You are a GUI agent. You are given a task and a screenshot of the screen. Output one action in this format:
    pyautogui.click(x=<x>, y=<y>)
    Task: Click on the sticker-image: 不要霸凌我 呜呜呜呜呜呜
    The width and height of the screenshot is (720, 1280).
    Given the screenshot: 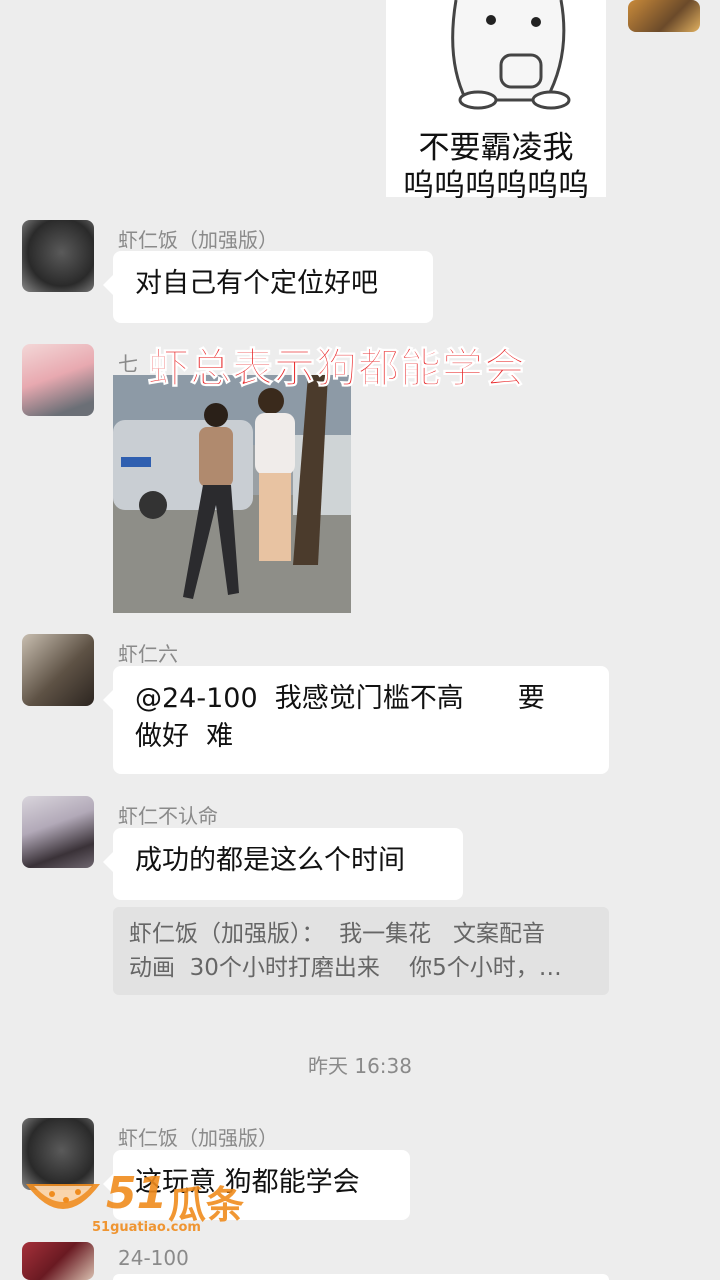 What is the action you would take?
    pyautogui.click(x=496, y=102)
    